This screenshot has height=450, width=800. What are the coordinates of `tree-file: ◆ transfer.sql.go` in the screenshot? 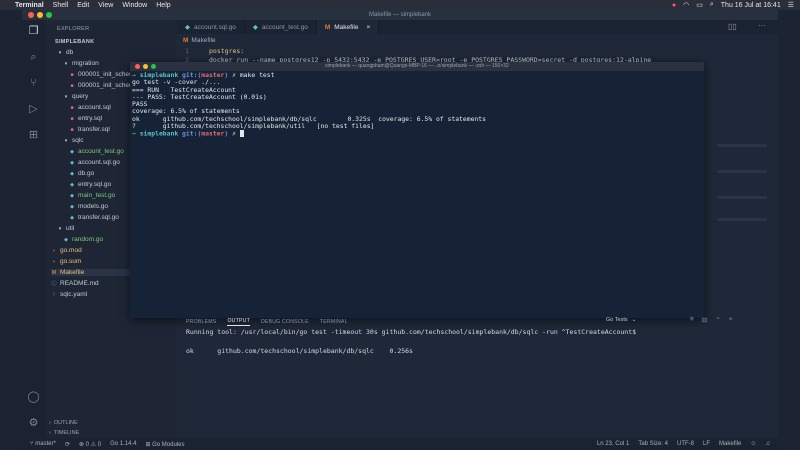 It's located at (94, 217).